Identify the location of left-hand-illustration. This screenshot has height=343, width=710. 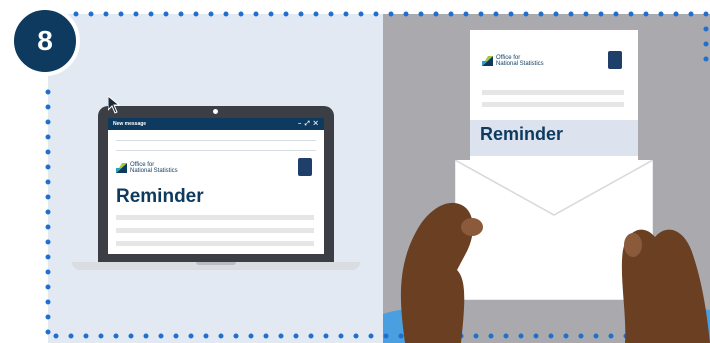
(441, 272).